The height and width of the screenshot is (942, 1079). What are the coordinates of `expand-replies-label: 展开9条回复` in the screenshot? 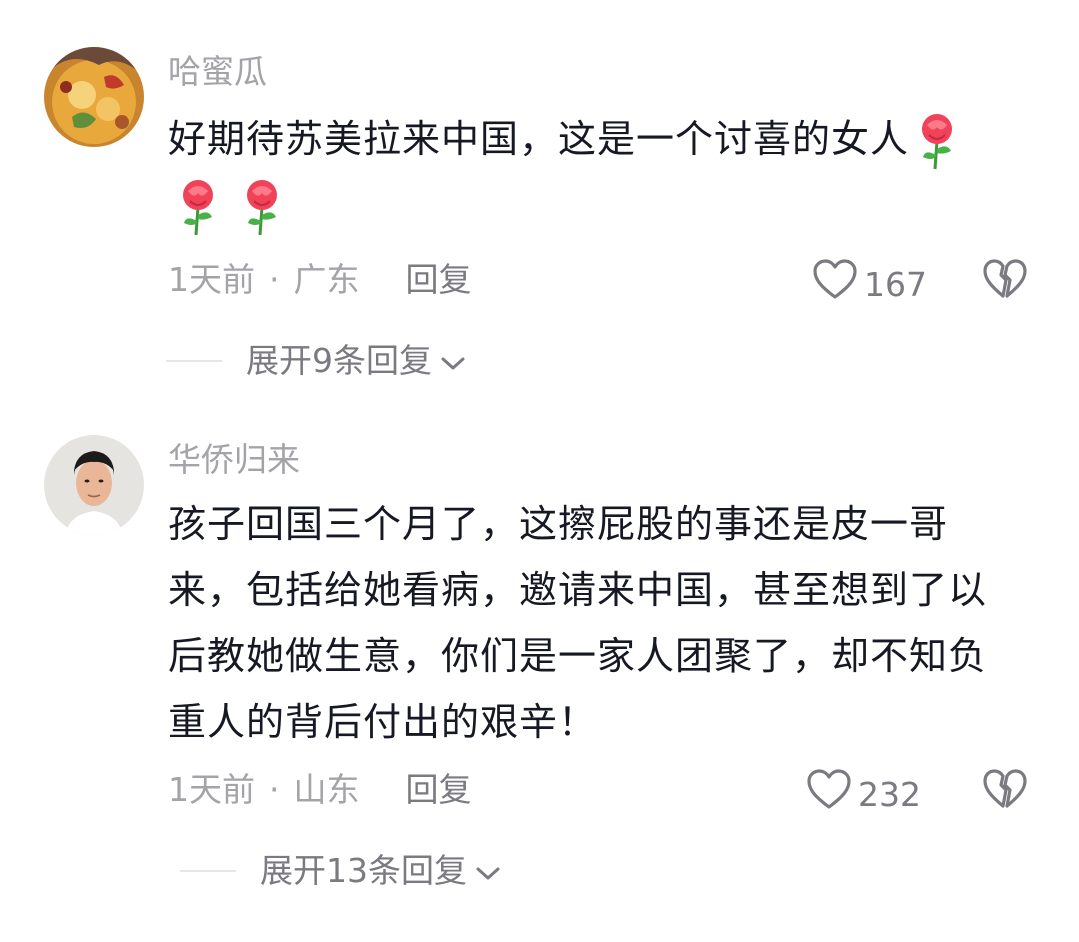 It's located at (339, 360).